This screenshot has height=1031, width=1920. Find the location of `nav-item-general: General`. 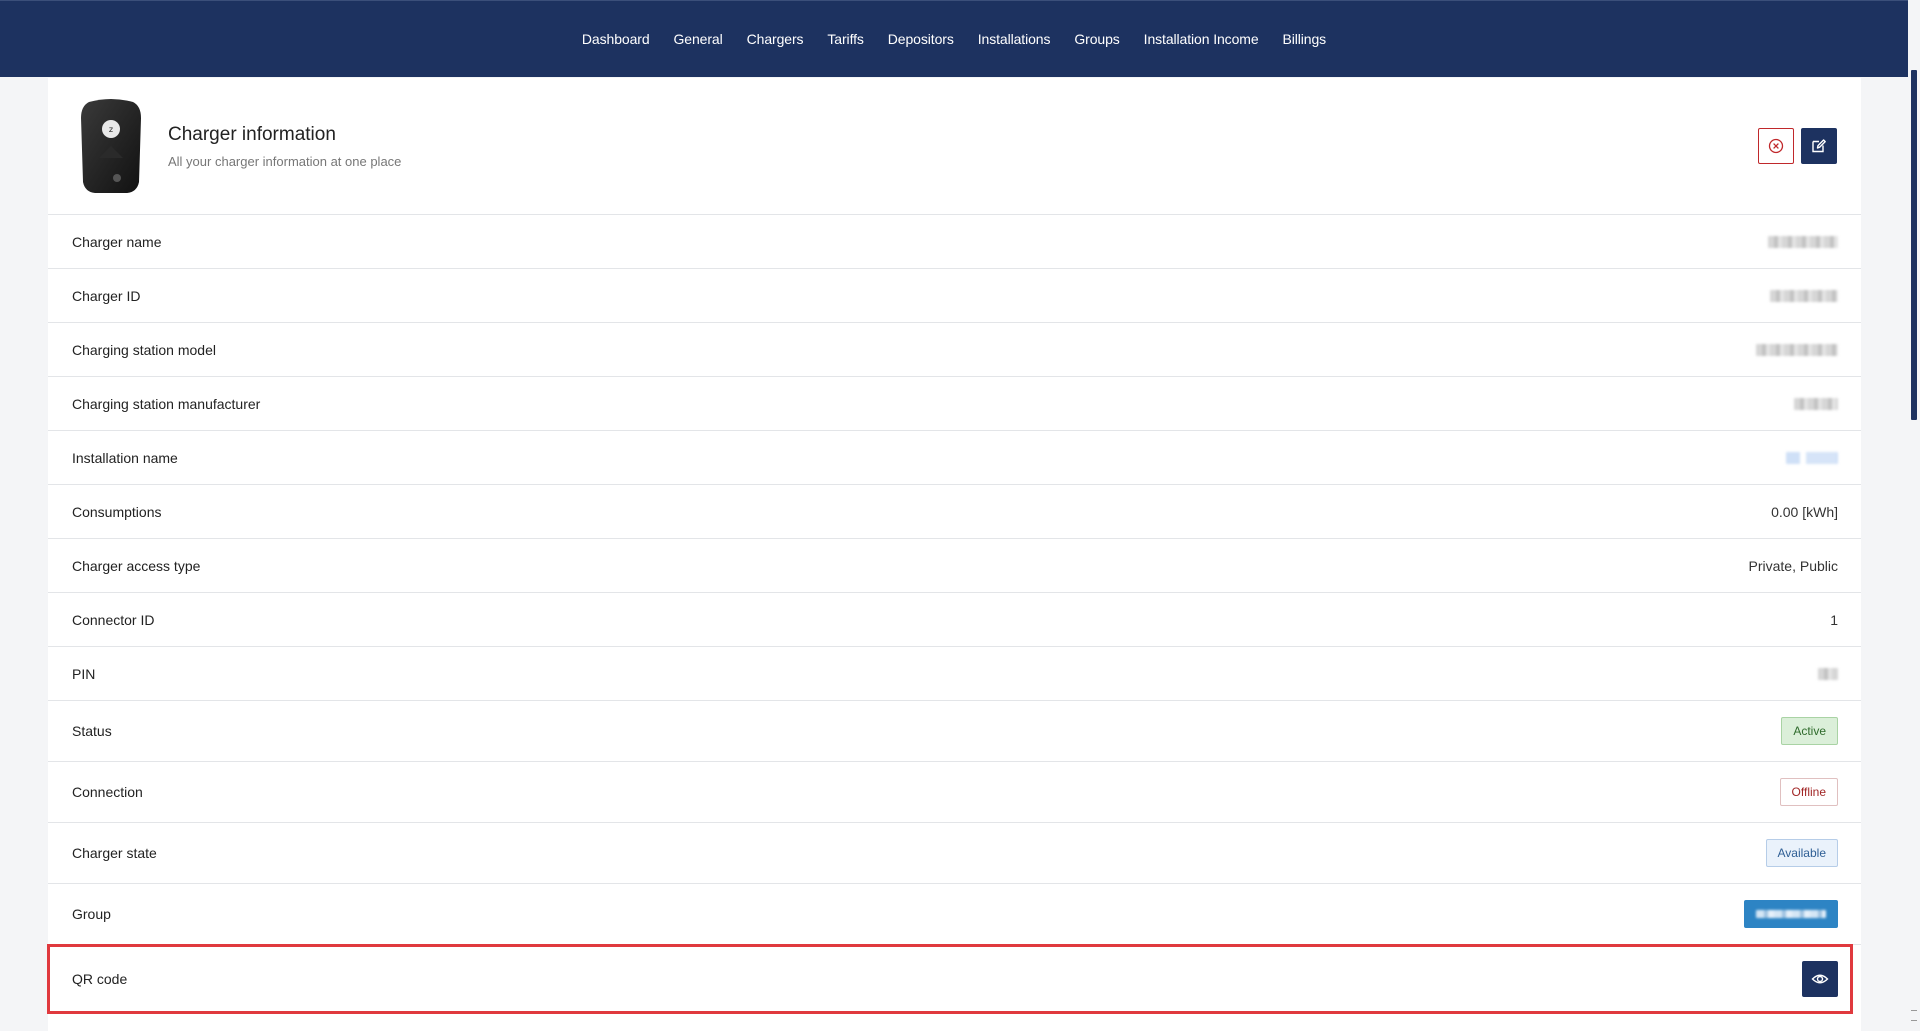

nav-item-general: General is located at coordinates (698, 39).